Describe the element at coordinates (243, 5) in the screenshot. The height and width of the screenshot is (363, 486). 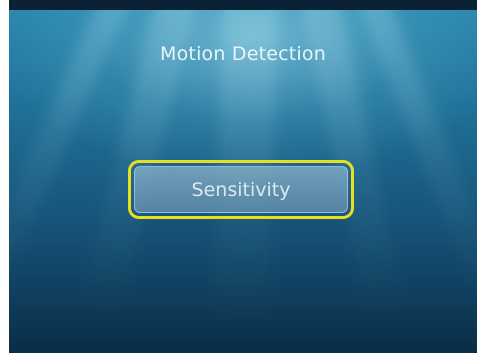
I see `top-bezel` at that location.